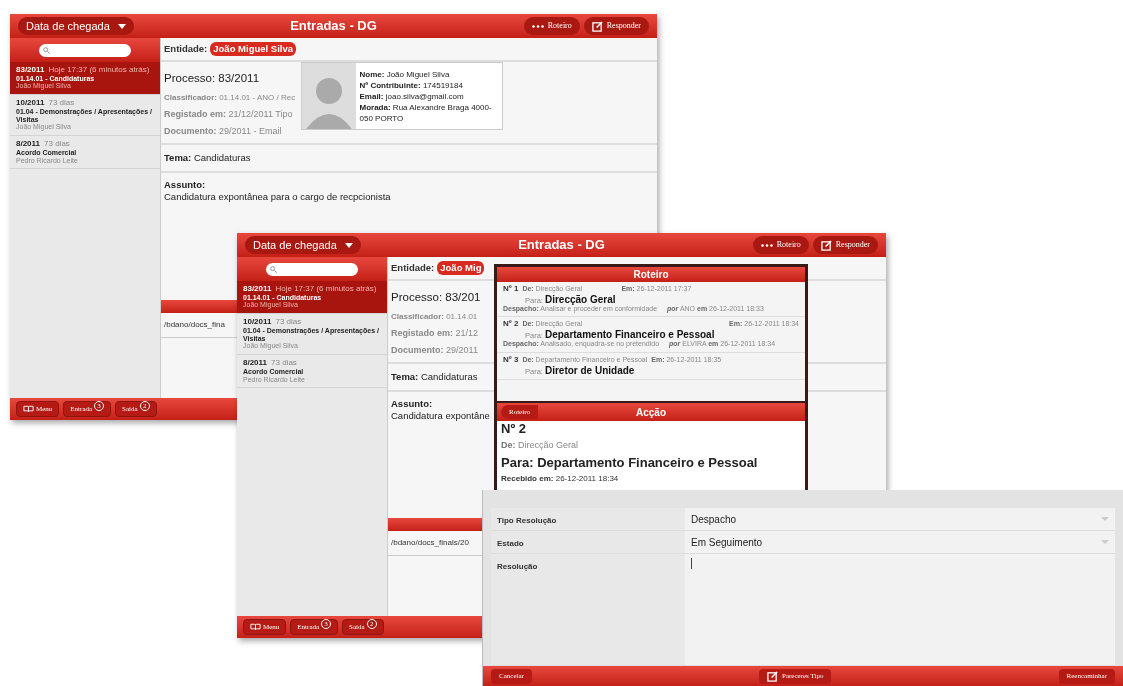 This screenshot has width=1123, height=686. What do you see at coordinates (440, 415) in the screenshot?
I see `subject-text: Candidatura expontâne` at bounding box center [440, 415].